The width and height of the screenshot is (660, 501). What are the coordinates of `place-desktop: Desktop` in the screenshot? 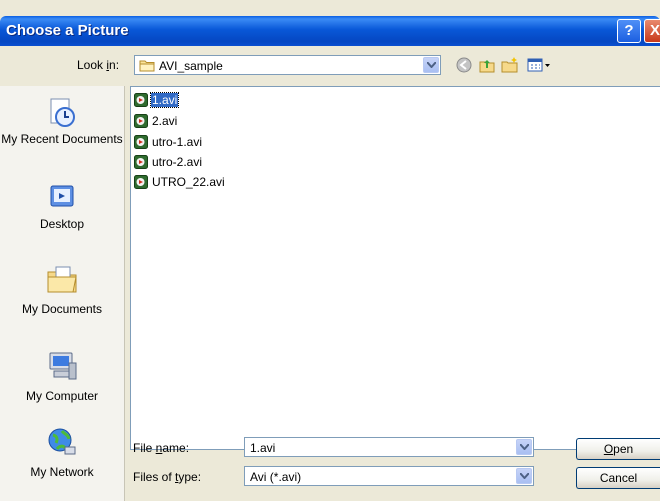 It's located at (62, 206).